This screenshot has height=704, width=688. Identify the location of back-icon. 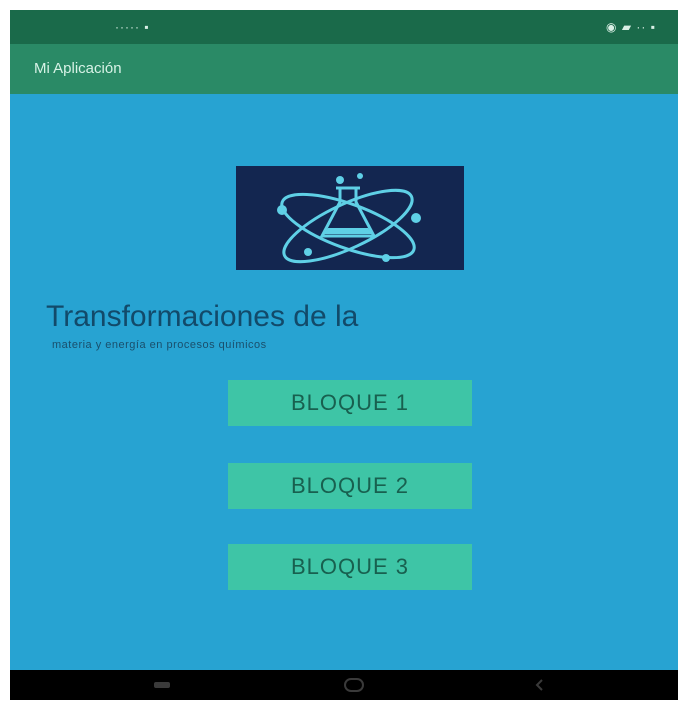
(162, 685).